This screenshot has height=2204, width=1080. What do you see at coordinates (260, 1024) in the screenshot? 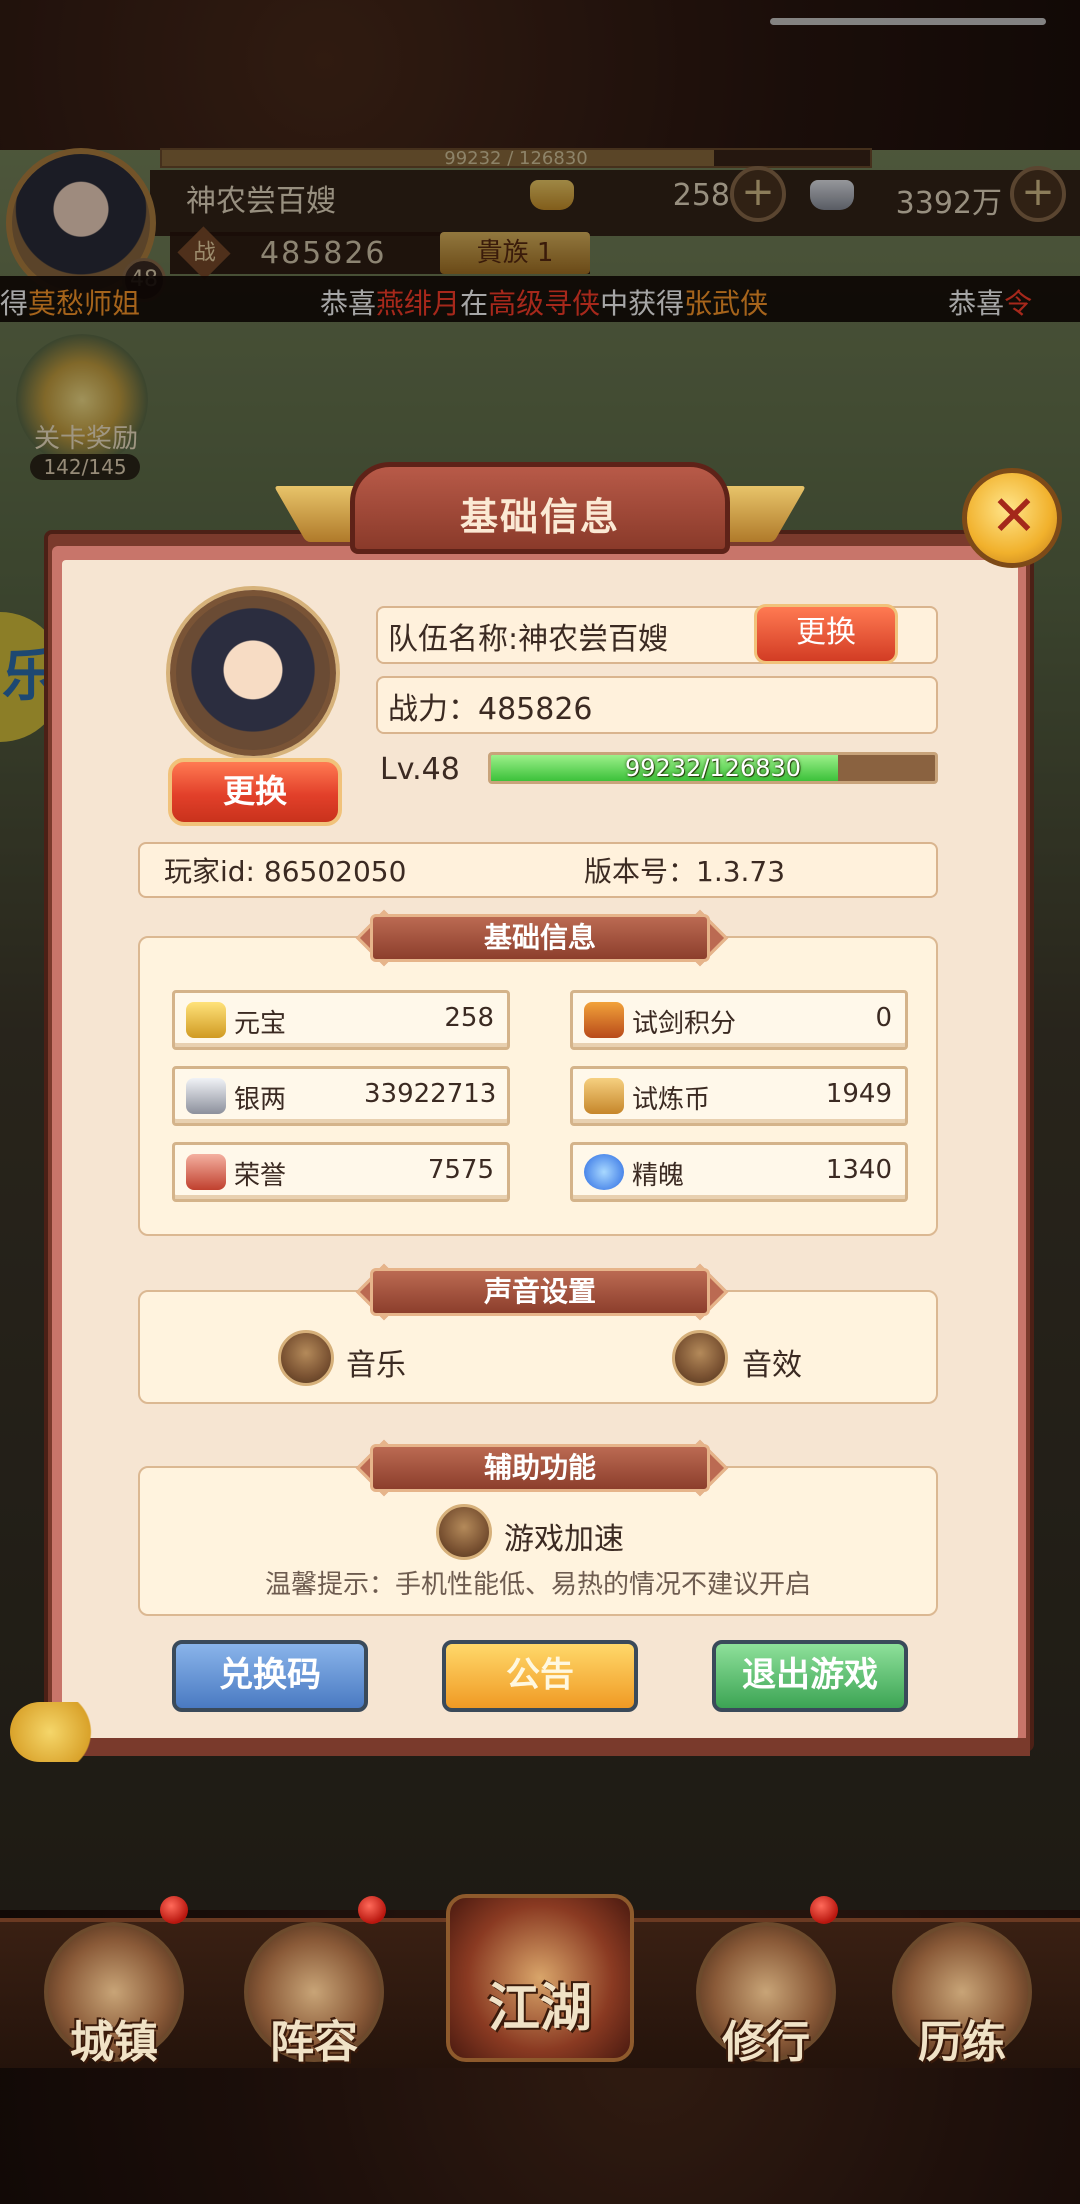
I see `resource-name: 元宝` at bounding box center [260, 1024].